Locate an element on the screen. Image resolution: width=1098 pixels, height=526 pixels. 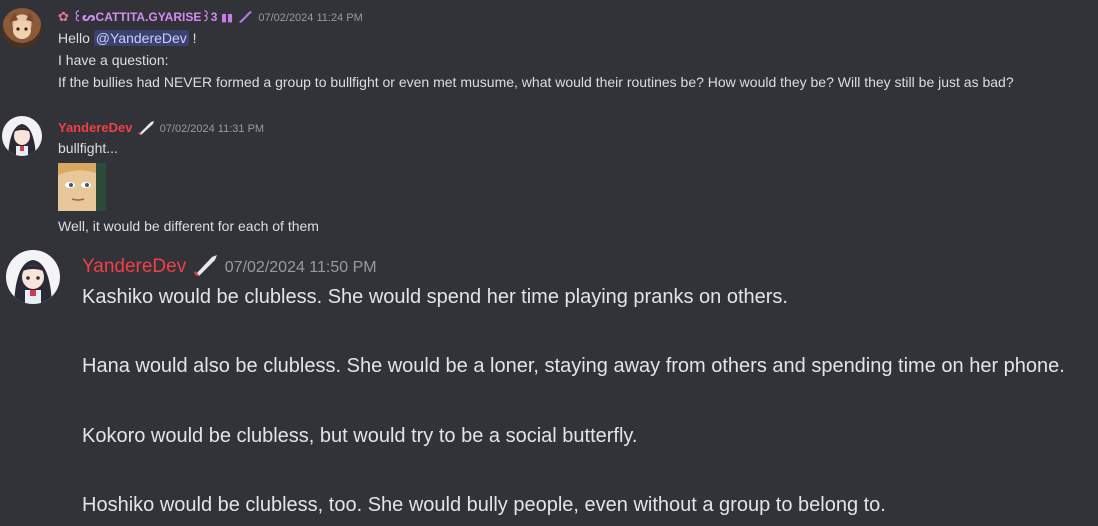
avatar-cat-icon is located at coordinates (22, 25).